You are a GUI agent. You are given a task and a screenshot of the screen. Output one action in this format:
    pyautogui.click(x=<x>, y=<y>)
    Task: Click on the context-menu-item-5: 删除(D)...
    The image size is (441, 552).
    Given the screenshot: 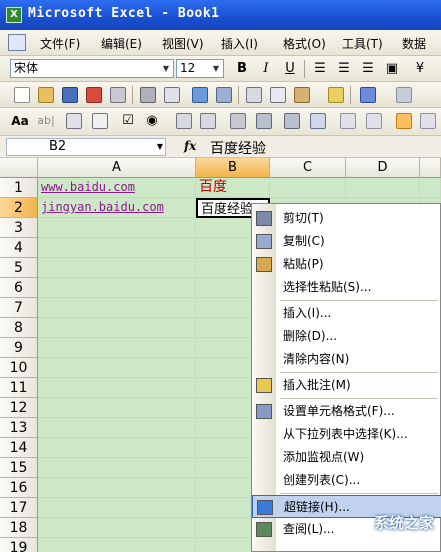 What is the action you would take?
    pyautogui.click(x=346, y=336)
    